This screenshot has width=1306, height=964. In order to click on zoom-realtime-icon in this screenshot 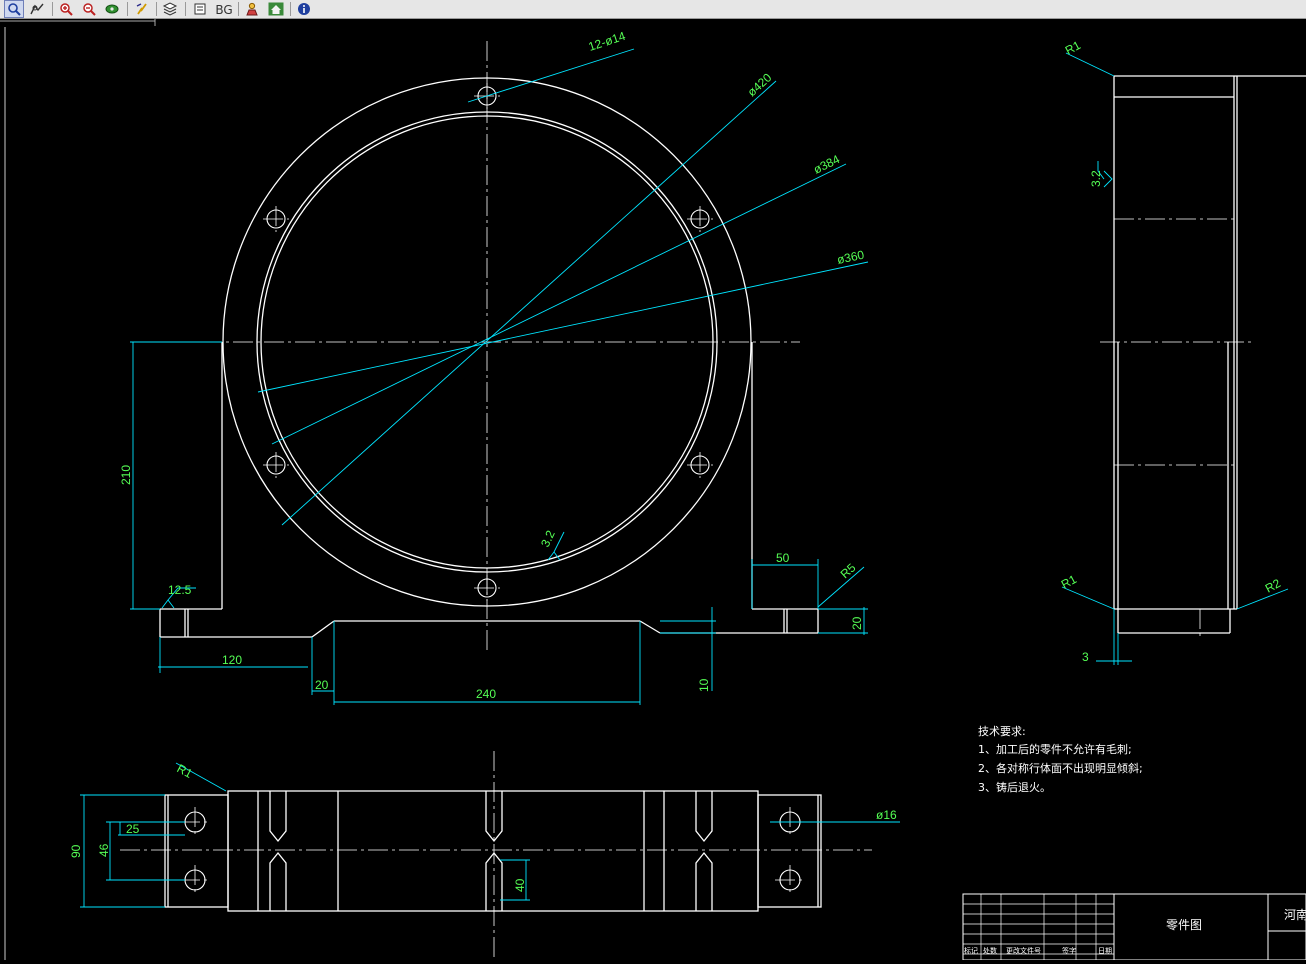, I will do `click(37, 9)`.